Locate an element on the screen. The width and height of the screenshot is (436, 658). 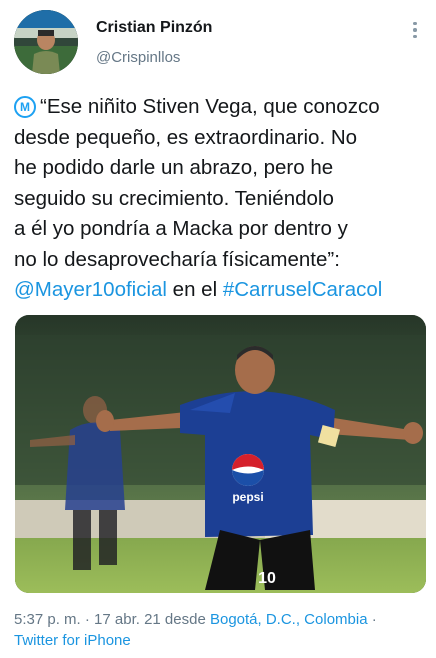
tweet-line-4: seguido su crecimiento. Teniéndolo is located at coordinates (174, 198).